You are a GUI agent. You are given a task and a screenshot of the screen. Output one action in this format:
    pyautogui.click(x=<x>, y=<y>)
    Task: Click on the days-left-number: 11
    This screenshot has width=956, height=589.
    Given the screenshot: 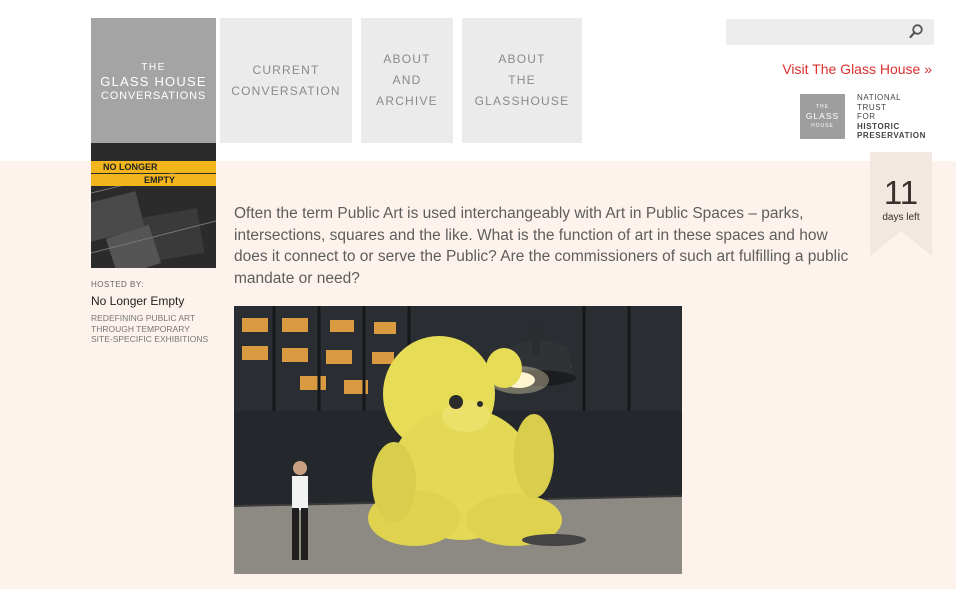 What is the action you would take?
    pyautogui.click(x=901, y=192)
    